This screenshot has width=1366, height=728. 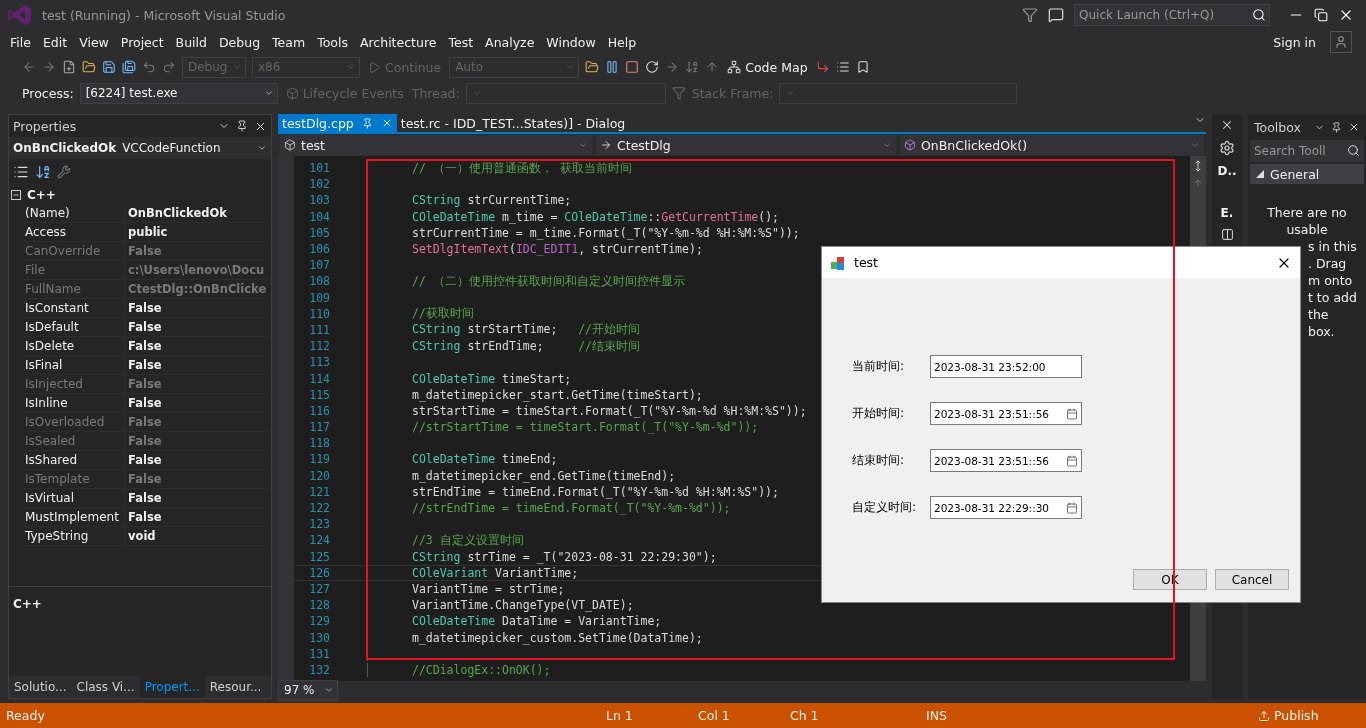 What do you see at coordinates (612, 67) in the screenshot?
I see `pause-icon` at bounding box center [612, 67].